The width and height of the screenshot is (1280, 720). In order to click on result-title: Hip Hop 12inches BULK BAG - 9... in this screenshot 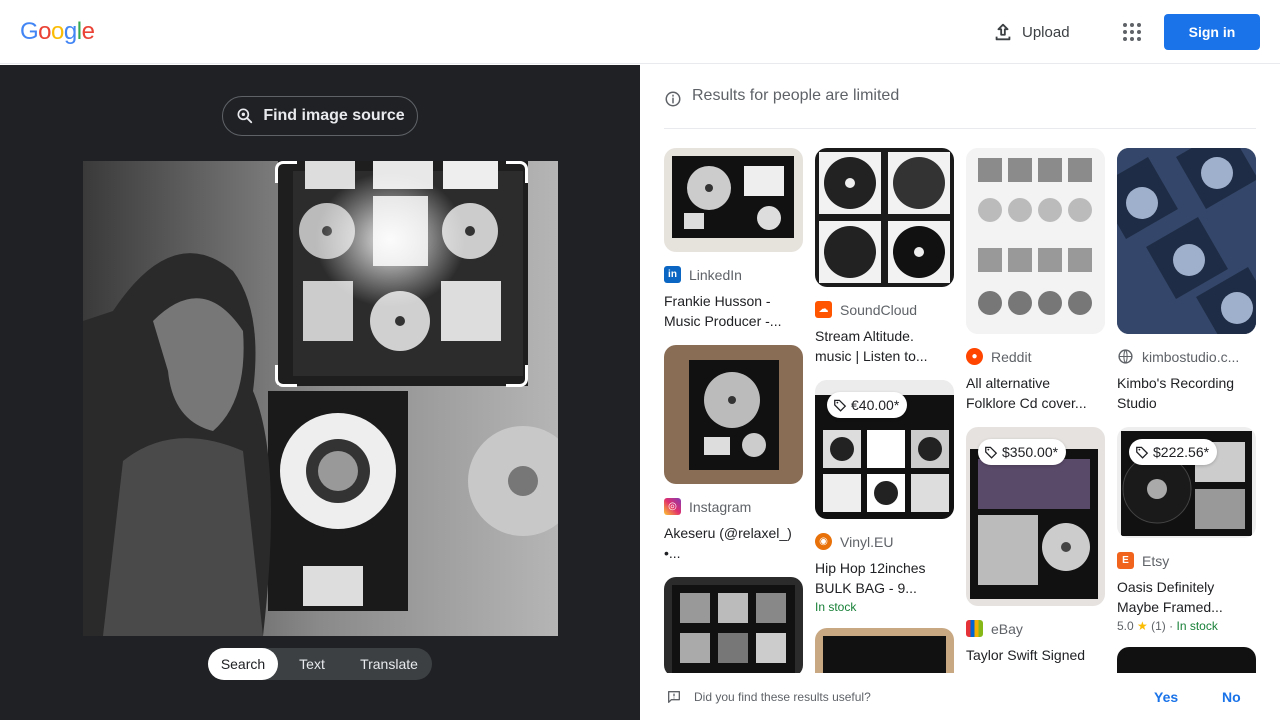, I will do `click(884, 578)`.